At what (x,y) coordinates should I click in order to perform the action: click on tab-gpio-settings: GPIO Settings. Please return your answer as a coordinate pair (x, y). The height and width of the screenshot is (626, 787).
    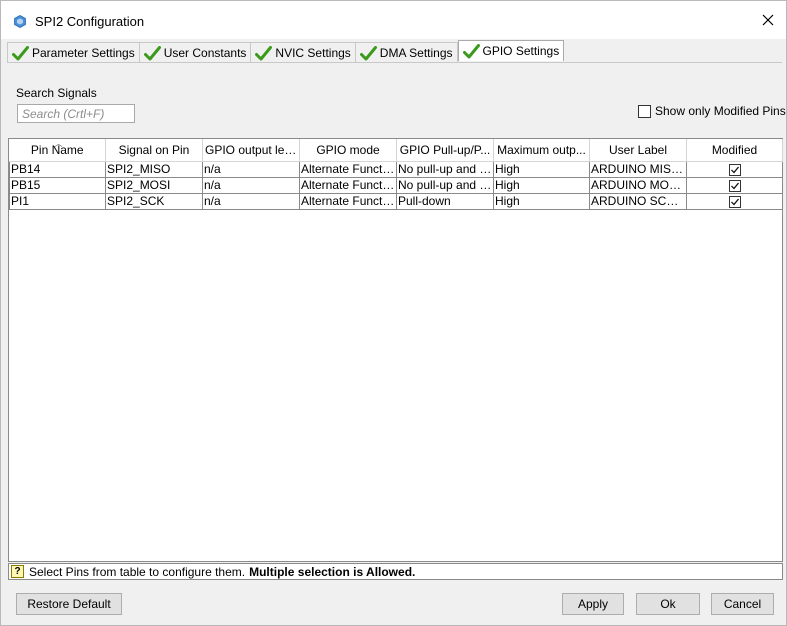
    Looking at the image, I should click on (511, 50).